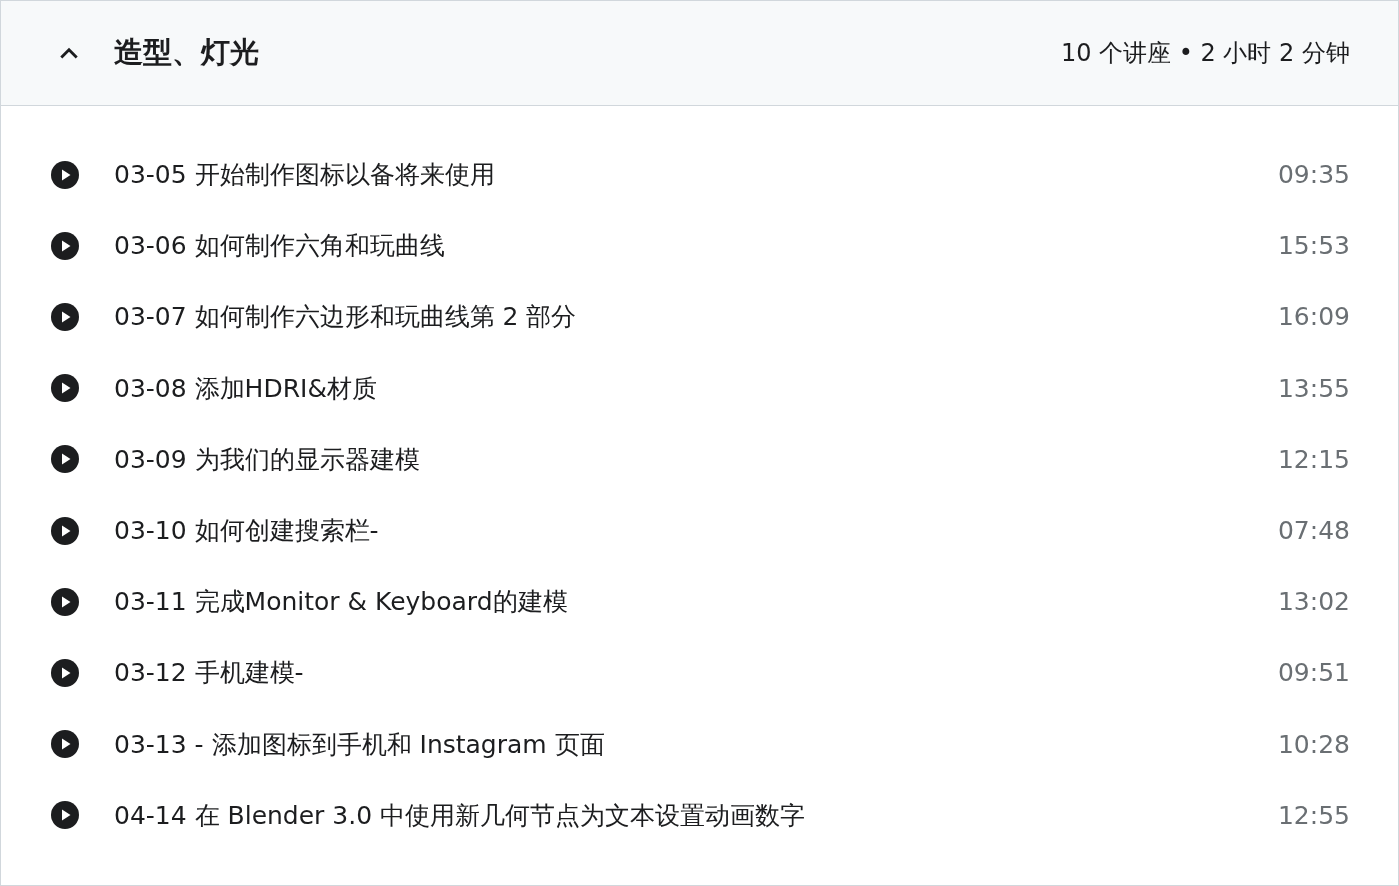 This screenshot has width=1399, height=886. What do you see at coordinates (1313, 317) in the screenshot?
I see `lecture-duration: 16:09` at bounding box center [1313, 317].